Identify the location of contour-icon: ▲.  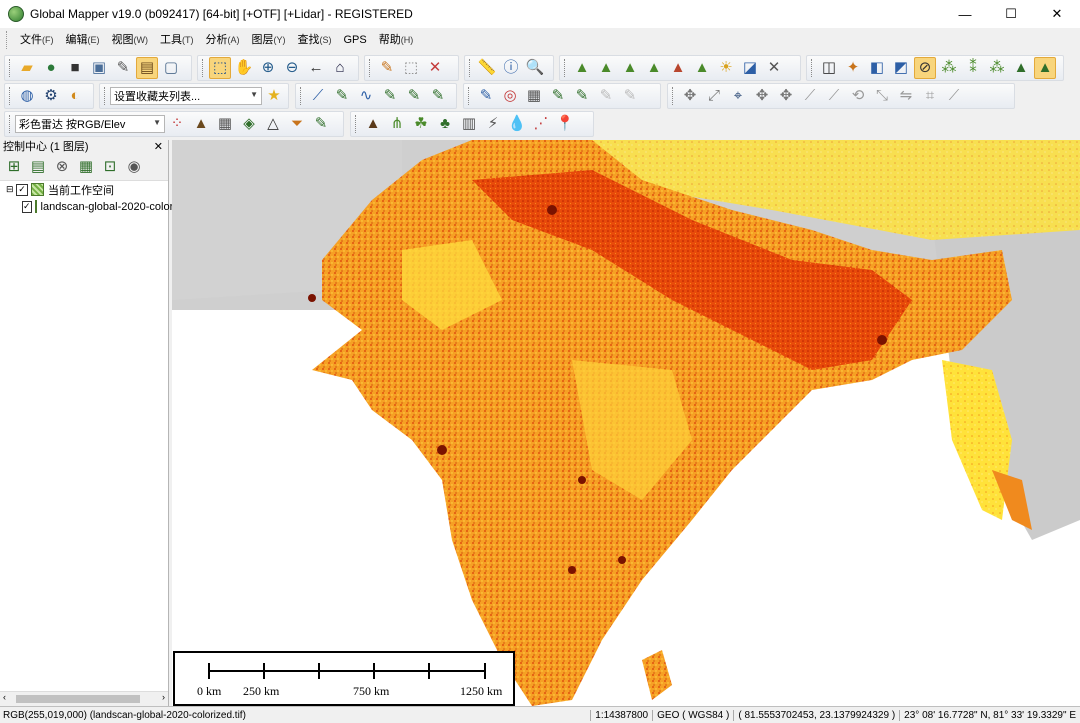
(630, 68).